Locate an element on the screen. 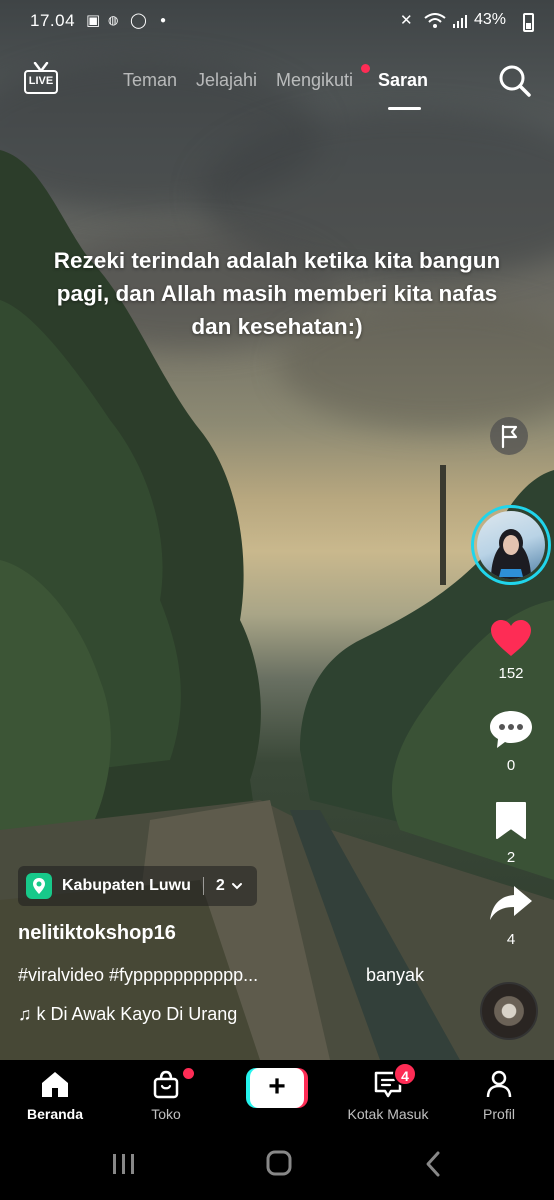 This screenshot has width=554, height=1200. save-action: 2 is located at coordinates (511, 833).